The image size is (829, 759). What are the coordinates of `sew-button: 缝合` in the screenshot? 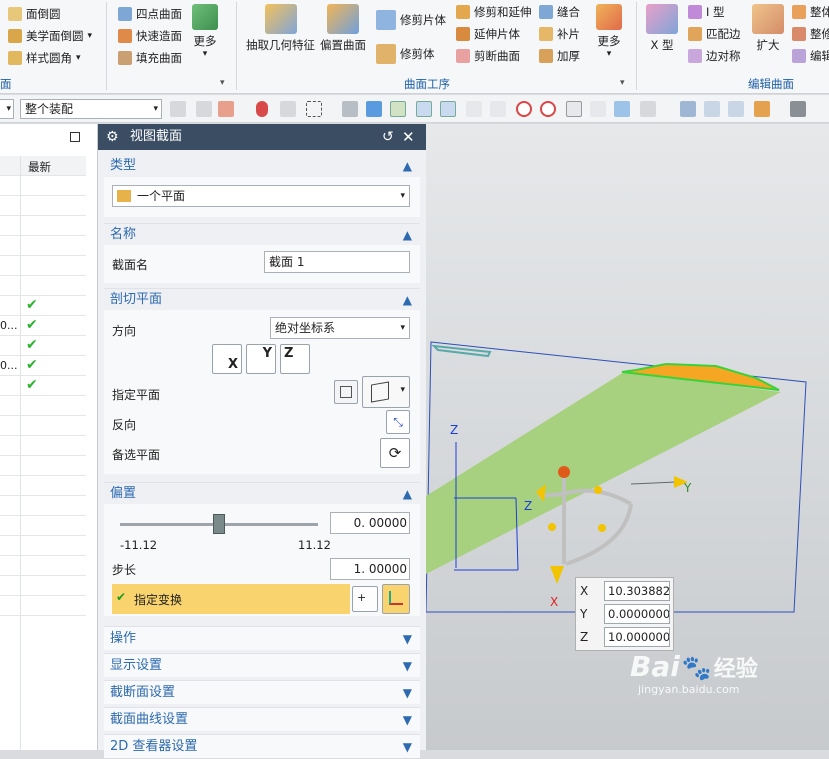 It's located at (559, 12).